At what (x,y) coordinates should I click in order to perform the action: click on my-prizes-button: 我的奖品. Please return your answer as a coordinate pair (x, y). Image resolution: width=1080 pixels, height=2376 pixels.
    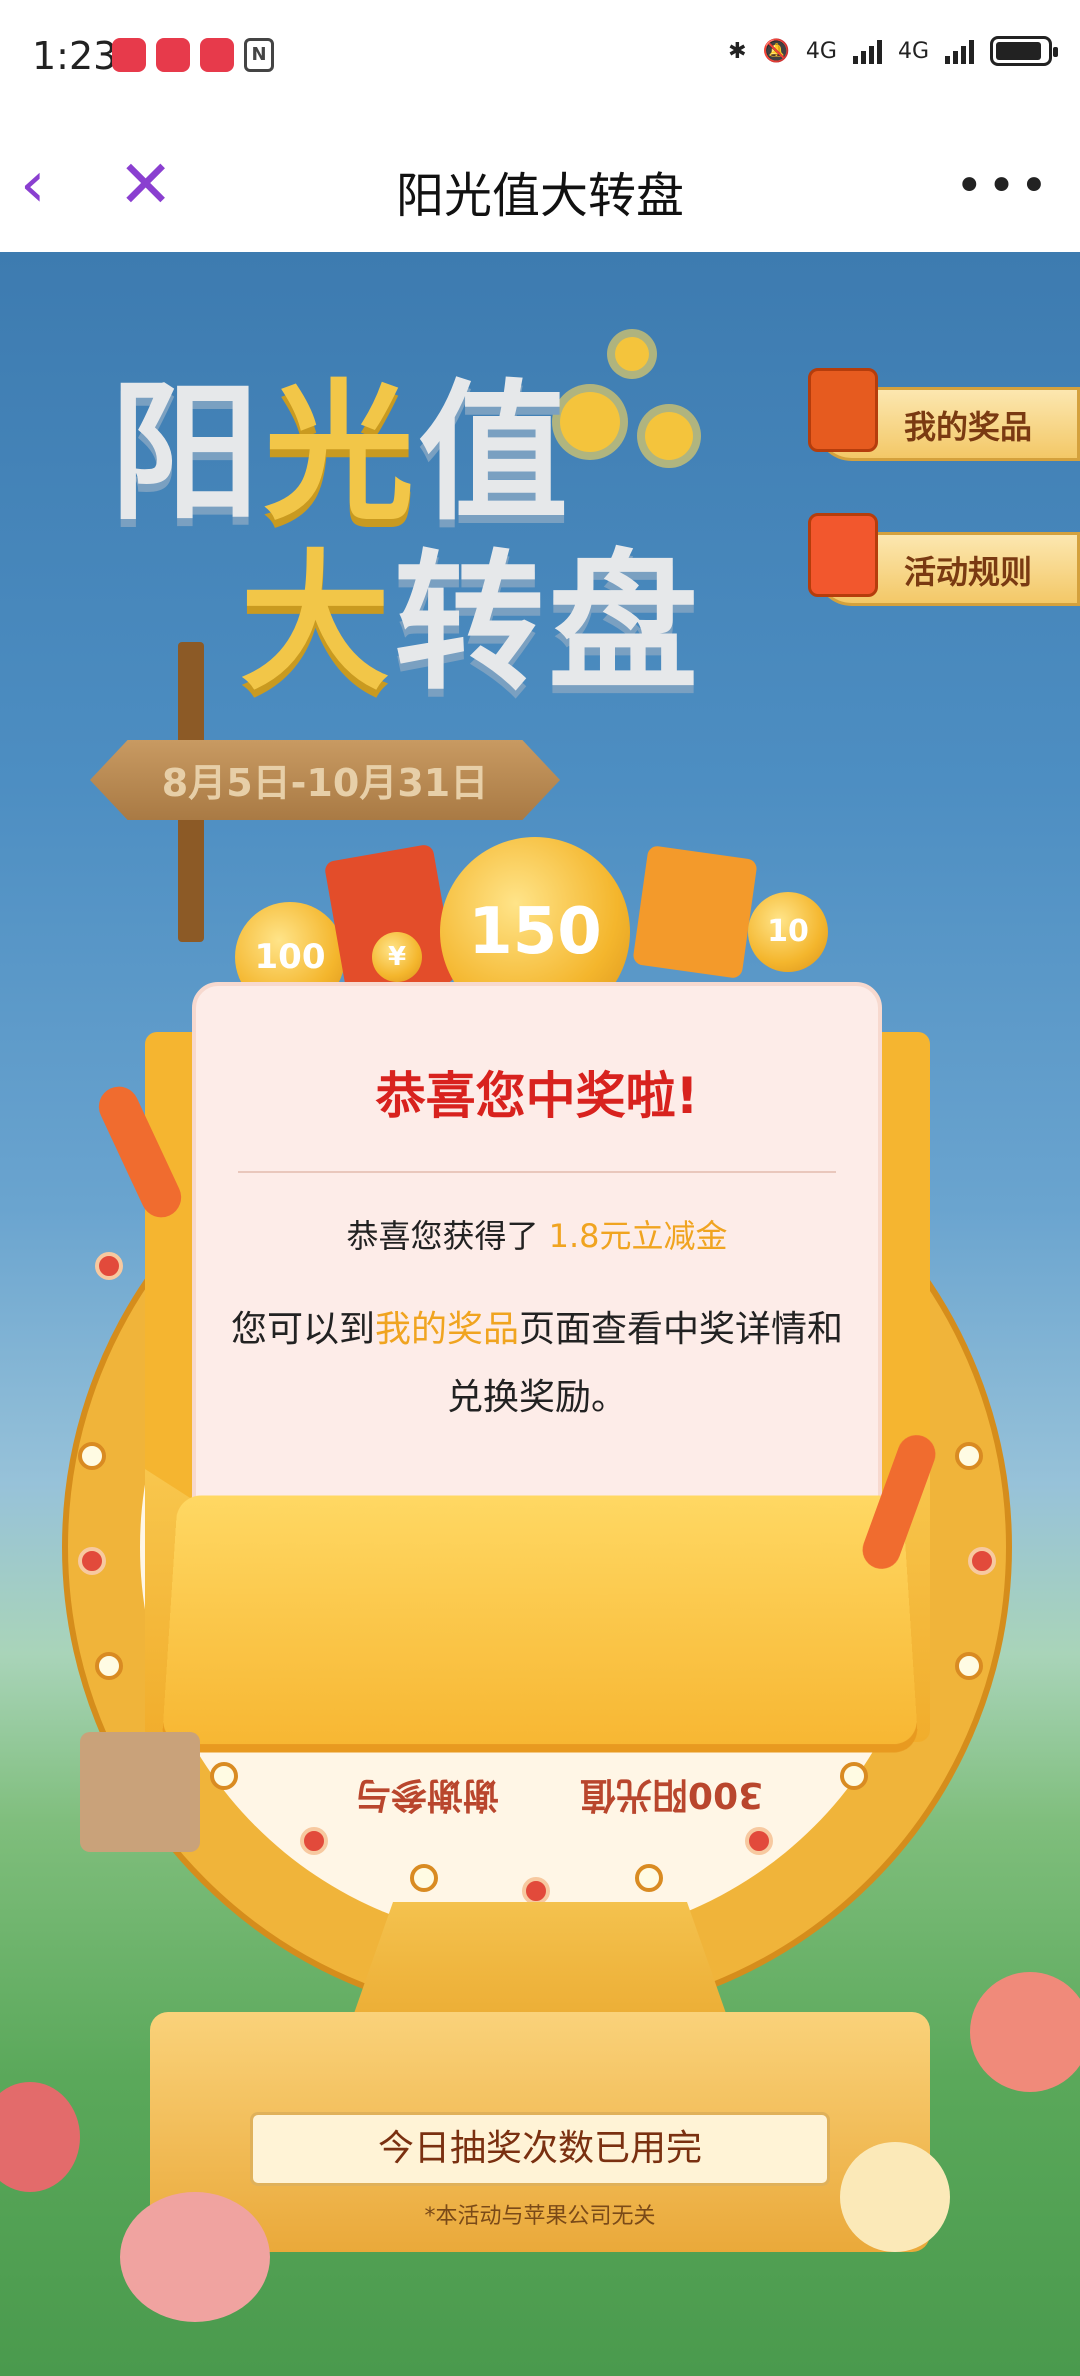
    Looking at the image, I should click on (944, 414).